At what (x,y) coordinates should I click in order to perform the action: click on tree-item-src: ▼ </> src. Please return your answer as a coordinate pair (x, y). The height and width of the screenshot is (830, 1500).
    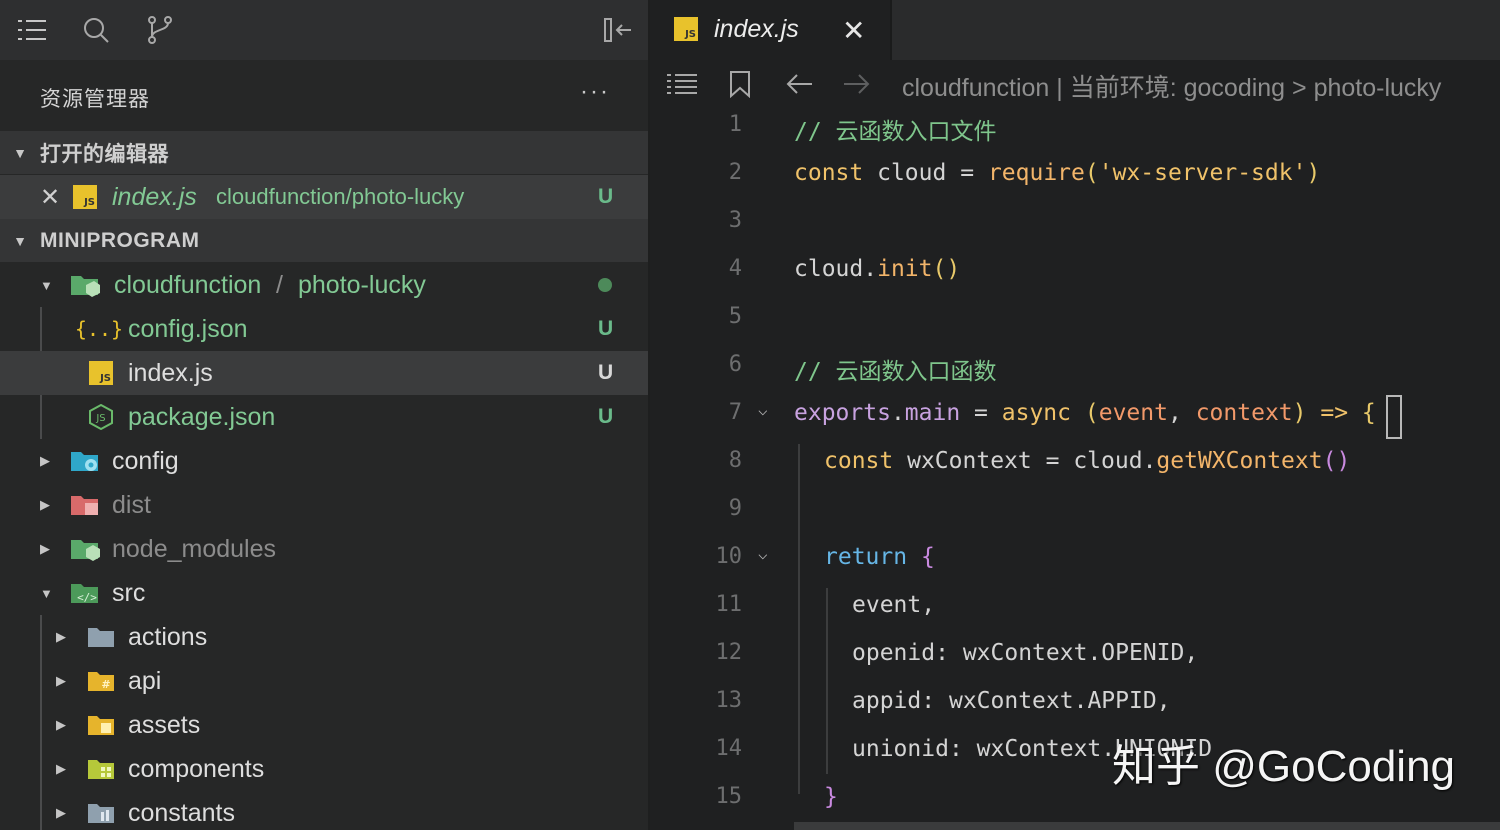
    Looking at the image, I should click on (324, 593).